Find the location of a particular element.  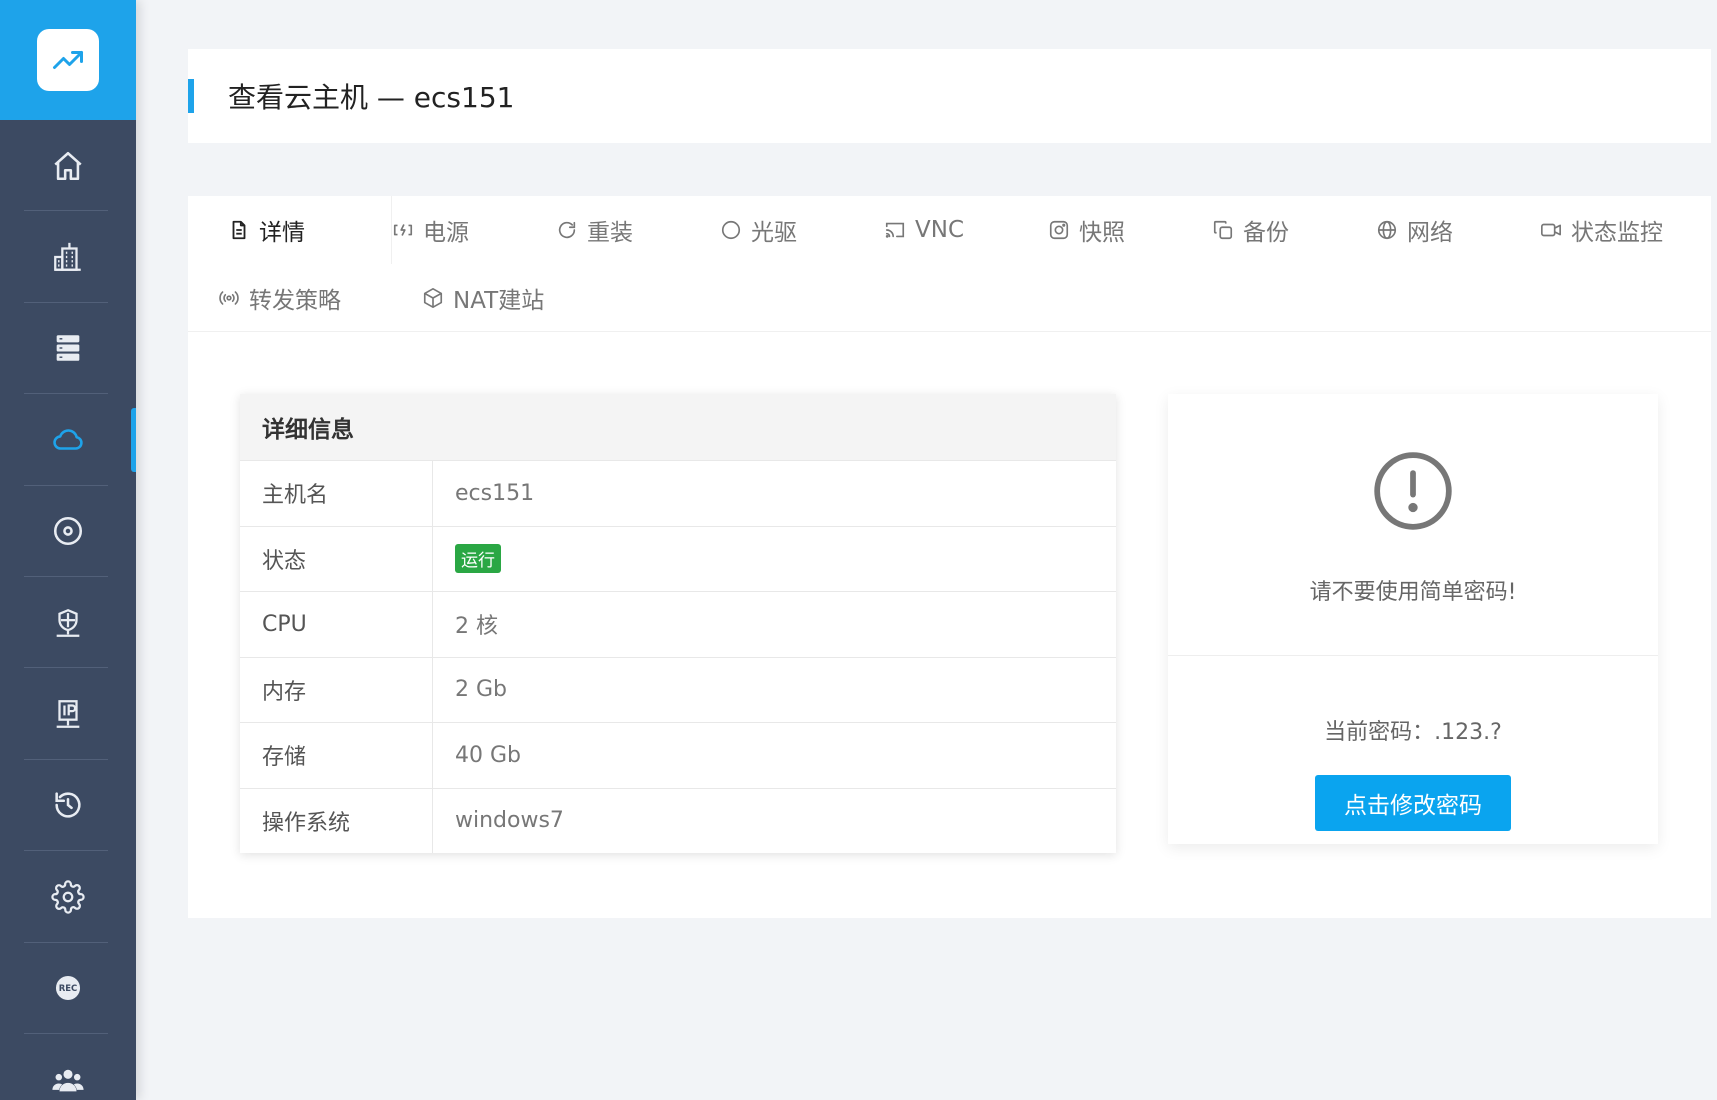

logo-area is located at coordinates (68, 60).